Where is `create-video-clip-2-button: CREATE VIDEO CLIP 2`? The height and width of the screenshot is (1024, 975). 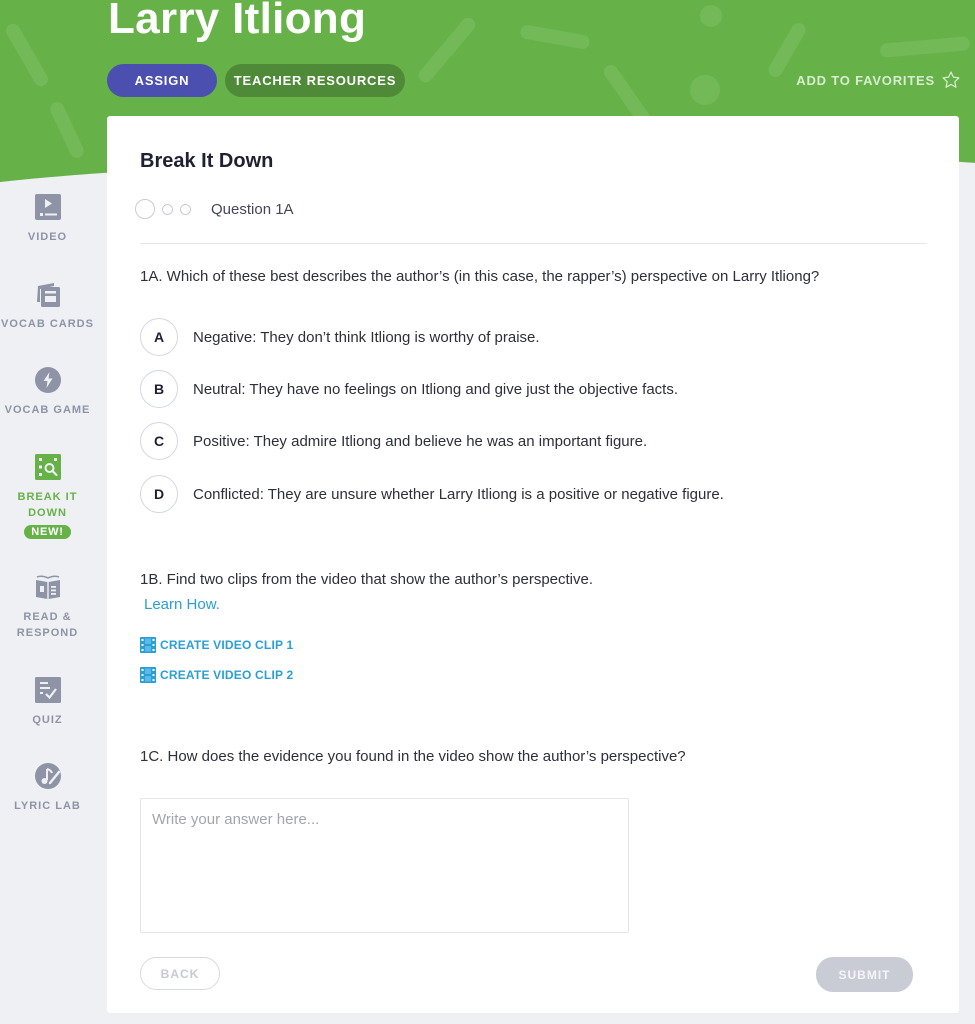 create-video-clip-2-button: CREATE VIDEO CLIP 2 is located at coordinates (216, 675).